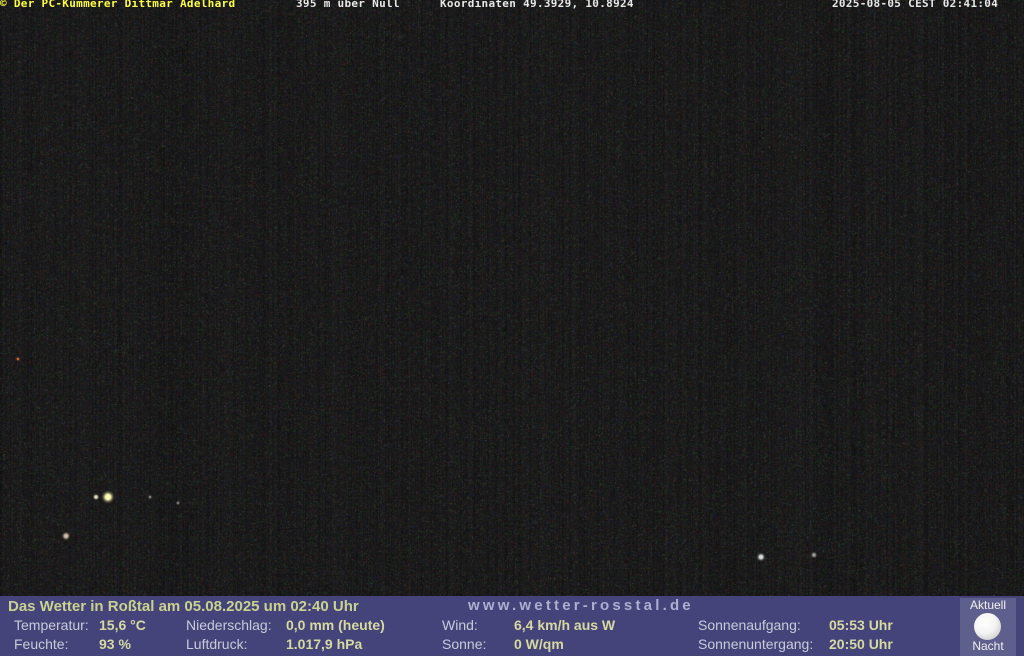  I want to click on sunset-value: 20:50 Uhr, so click(861, 644).